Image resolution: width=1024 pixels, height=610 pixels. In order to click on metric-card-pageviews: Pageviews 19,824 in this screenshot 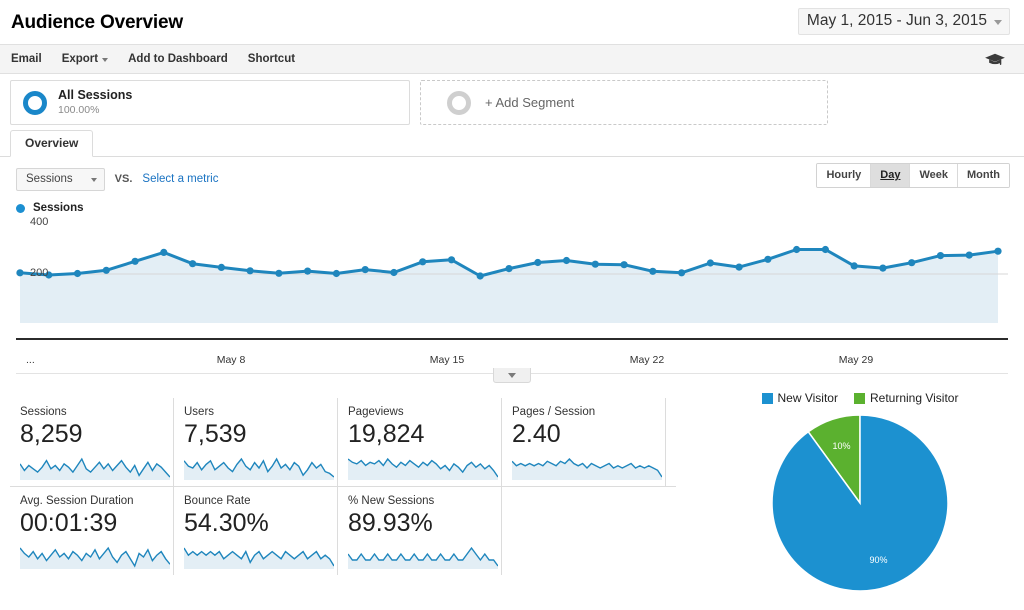, I will do `click(420, 442)`.